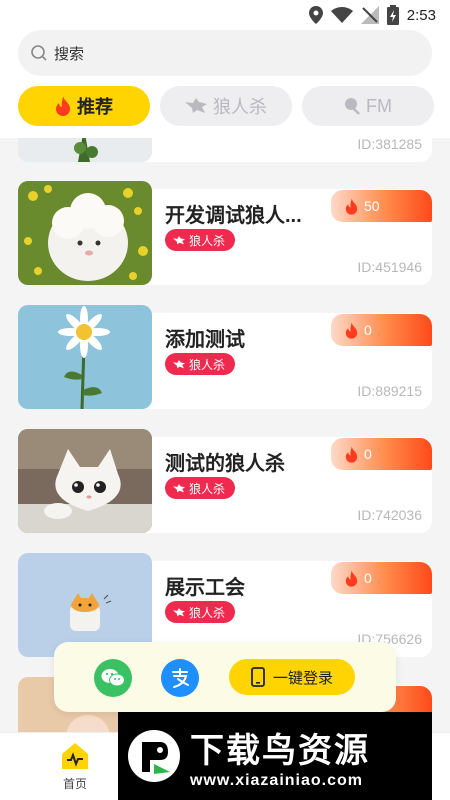 The width and height of the screenshot is (450, 800). Describe the element at coordinates (154, 756) in the screenshot. I see `bird-logo-icon` at that location.